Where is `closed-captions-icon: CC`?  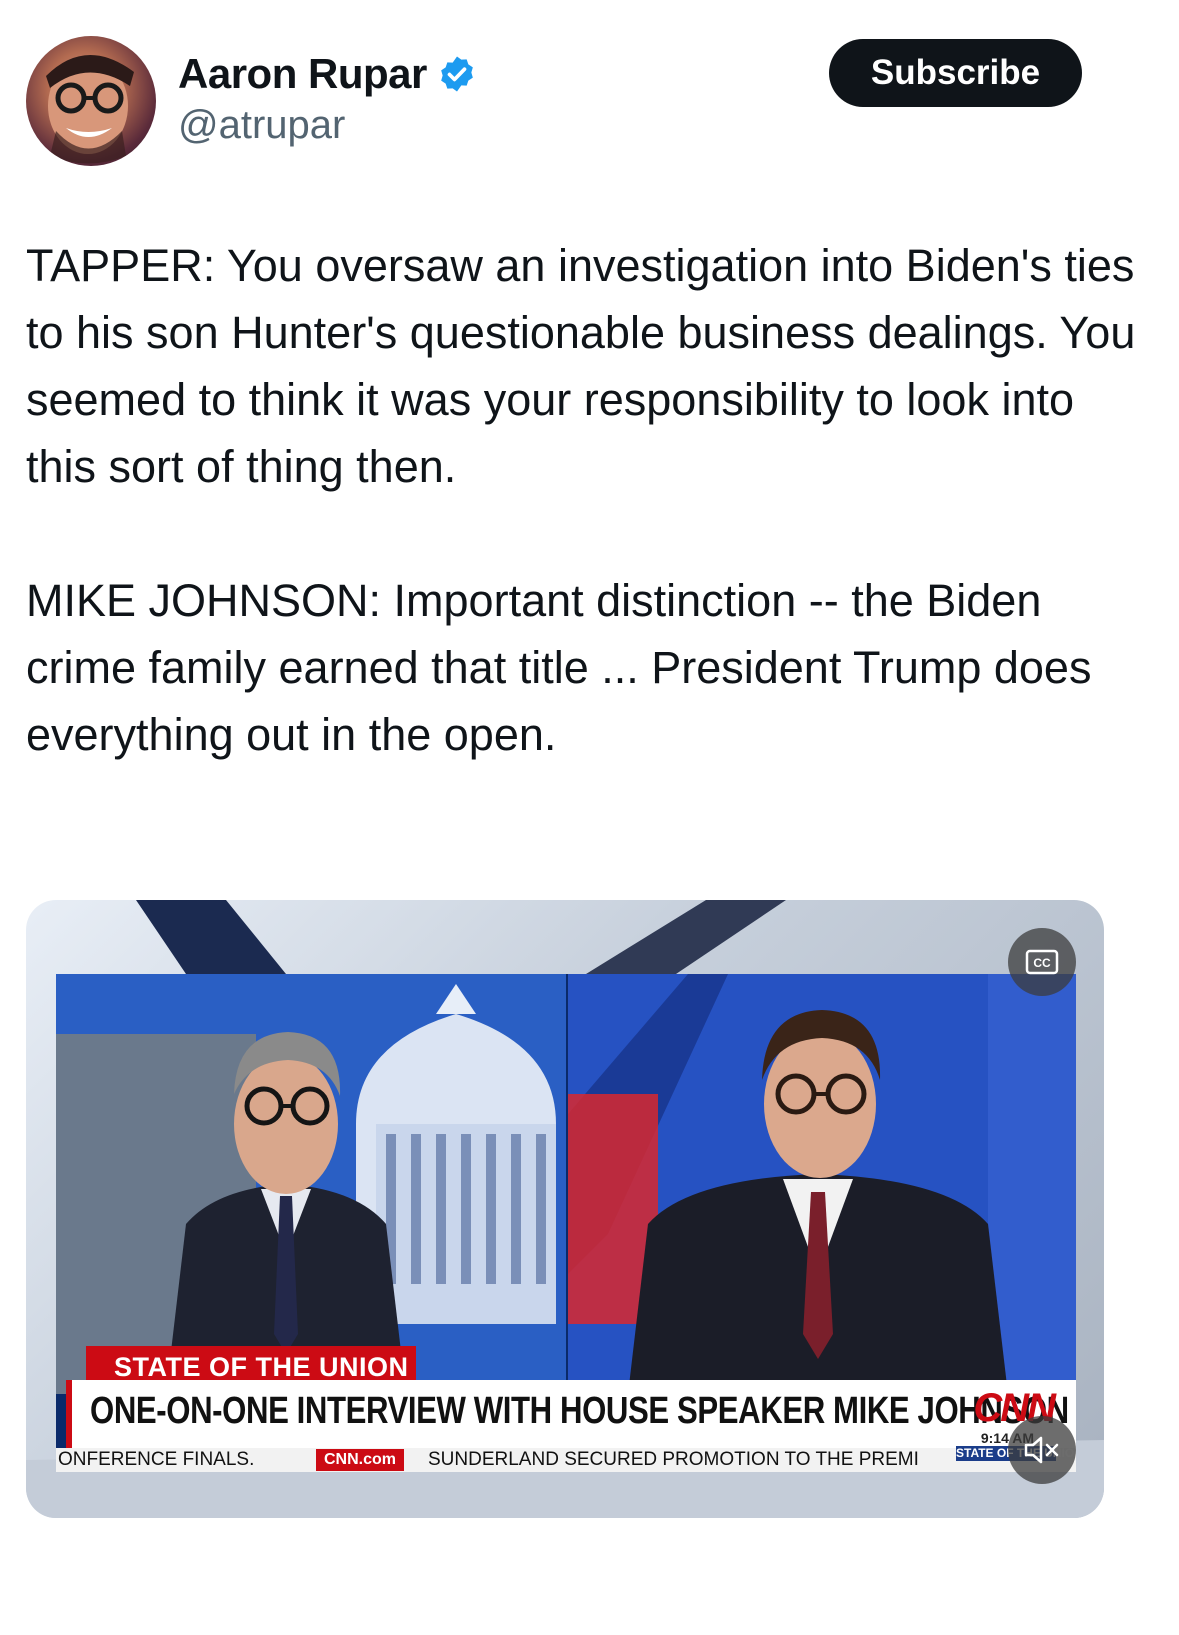 closed-captions-icon: CC is located at coordinates (1042, 962).